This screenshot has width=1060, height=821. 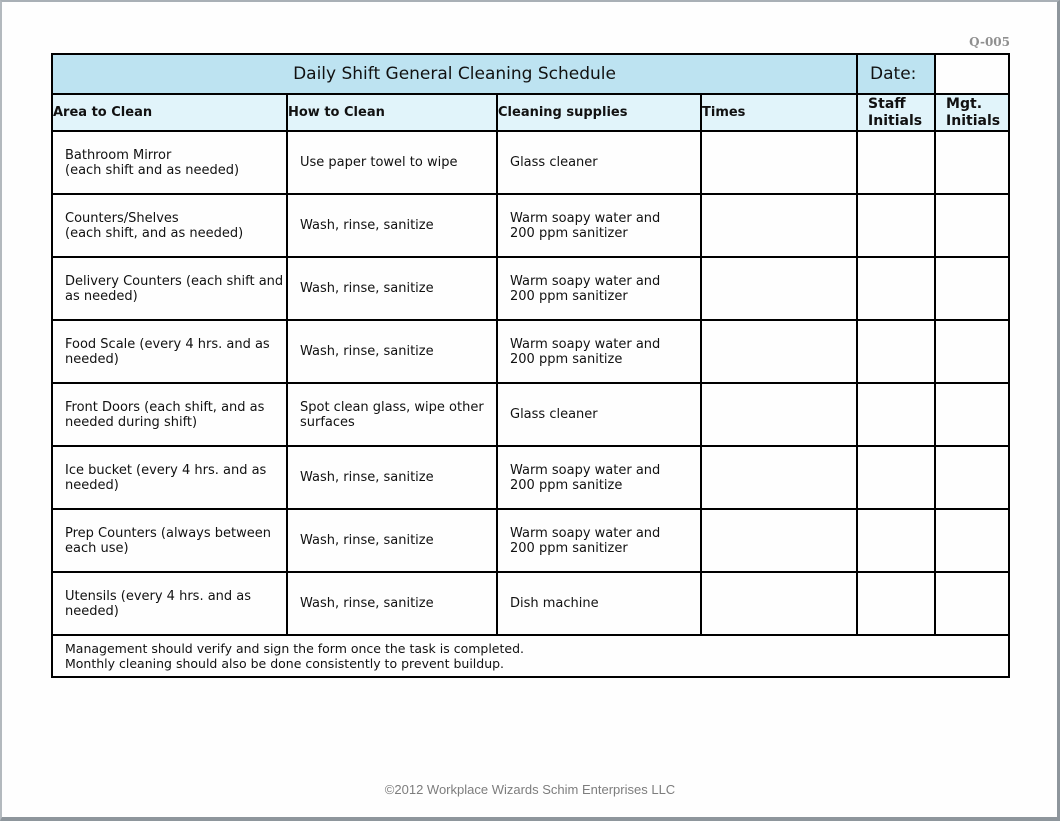 I want to click on area-frequency: (each shift and as needed), so click(x=152, y=170).